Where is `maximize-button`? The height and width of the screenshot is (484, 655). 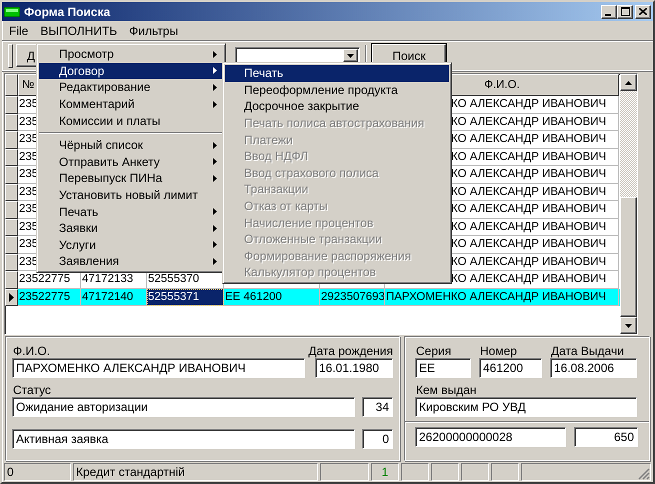
maximize-button is located at coordinates (625, 11).